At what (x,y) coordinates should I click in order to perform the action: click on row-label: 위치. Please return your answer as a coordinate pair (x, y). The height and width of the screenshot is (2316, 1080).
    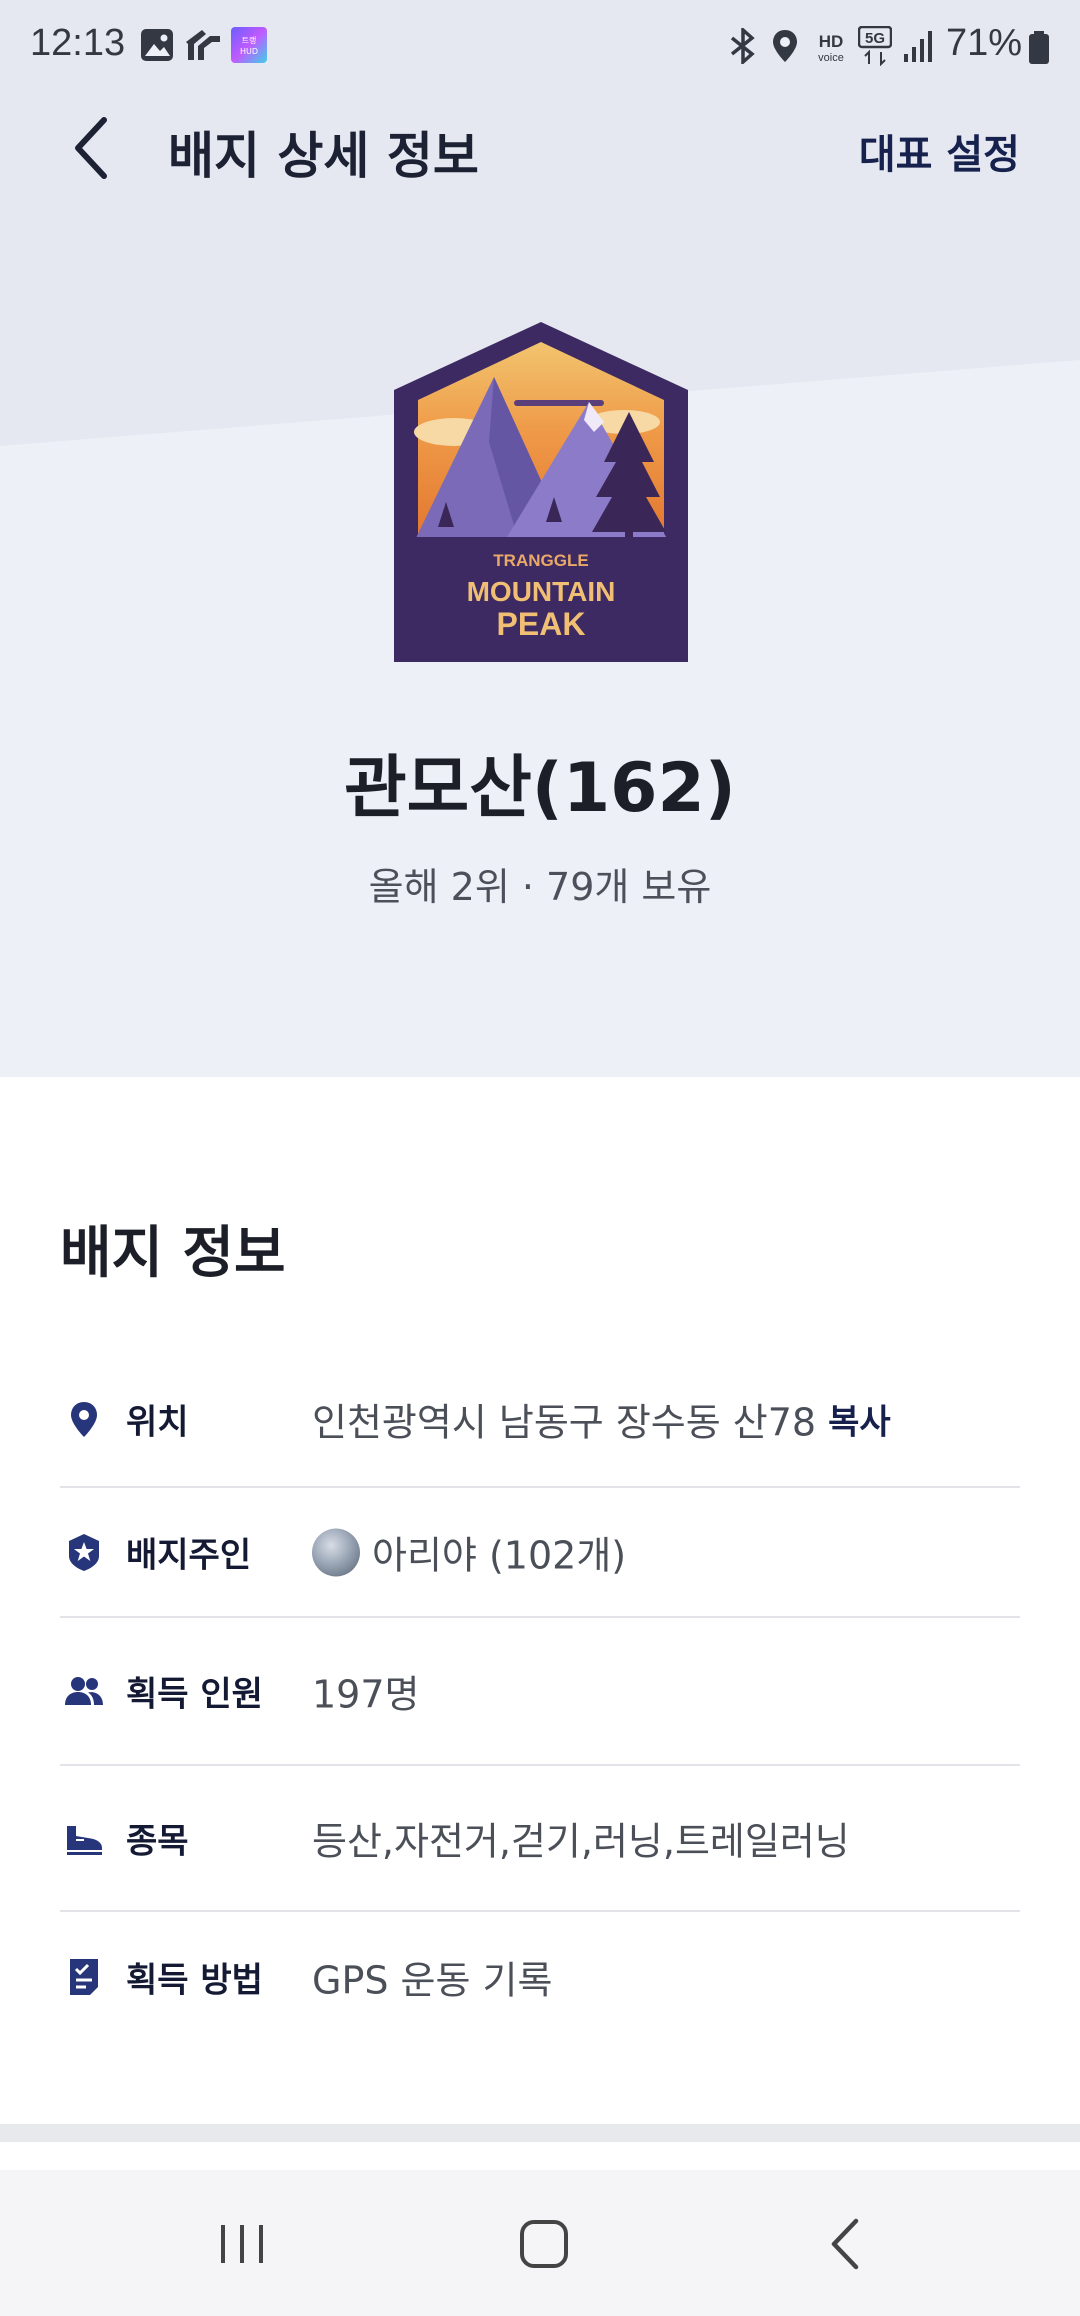
    Looking at the image, I should click on (157, 1422).